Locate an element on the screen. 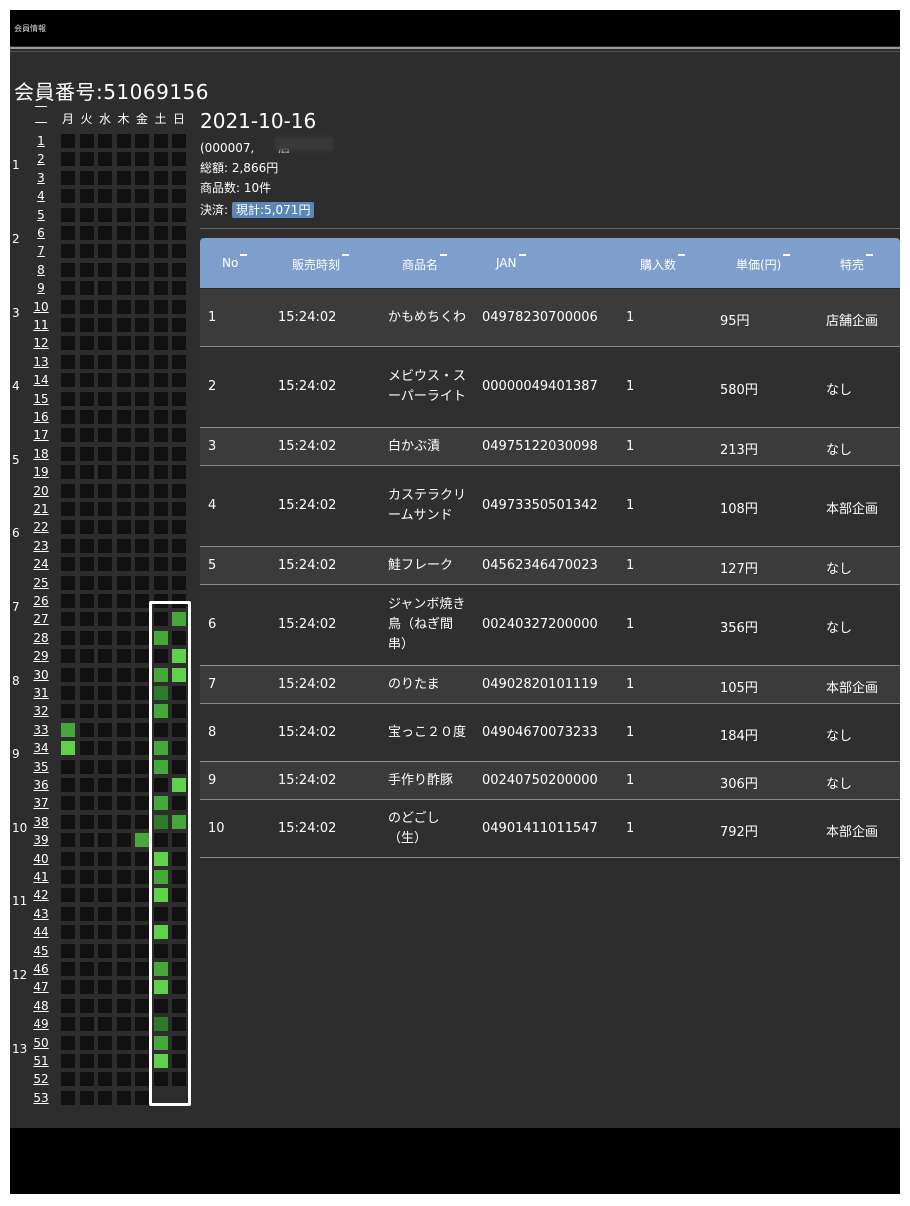 The width and height of the screenshot is (910, 1206). week-label: 47 is located at coordinates (41, 987).